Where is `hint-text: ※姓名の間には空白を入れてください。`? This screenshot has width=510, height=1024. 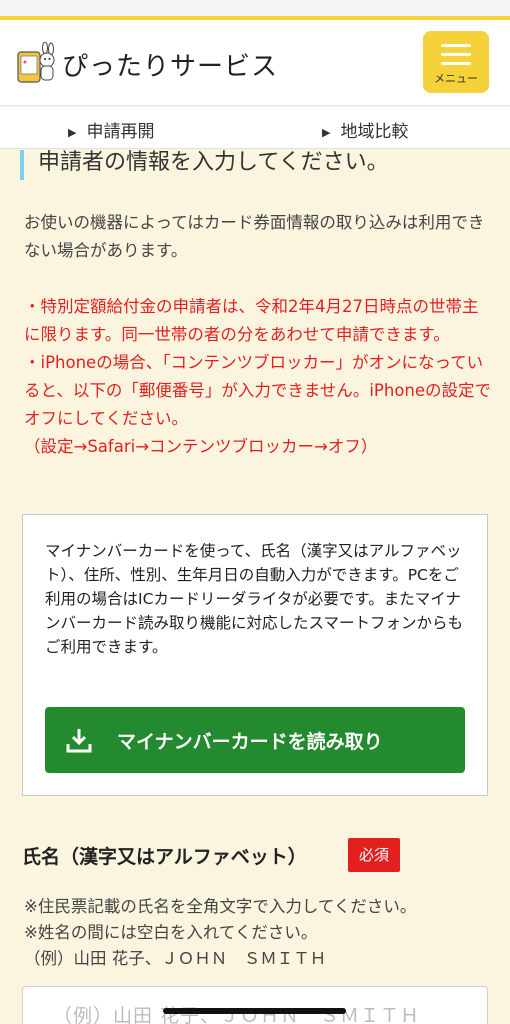
hint-text: ※姓名の間には空白を入れてください。 is located at coordinates (171, 932).